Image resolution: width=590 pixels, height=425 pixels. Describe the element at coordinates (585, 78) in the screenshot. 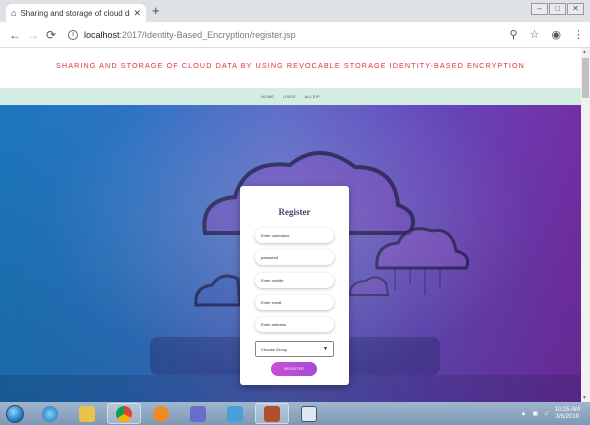

I see `scroll-thumb` at that location.